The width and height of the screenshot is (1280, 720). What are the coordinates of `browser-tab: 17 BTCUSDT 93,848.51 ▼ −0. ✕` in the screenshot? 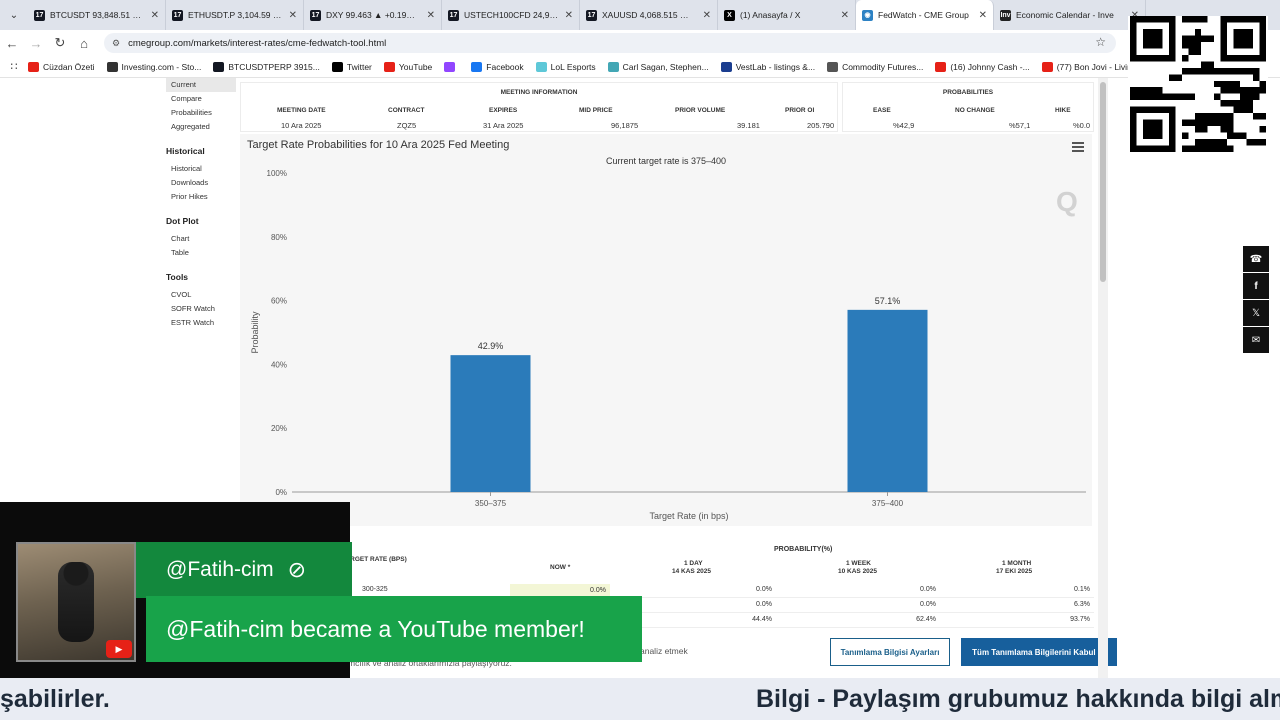 It's located at (97, 15).